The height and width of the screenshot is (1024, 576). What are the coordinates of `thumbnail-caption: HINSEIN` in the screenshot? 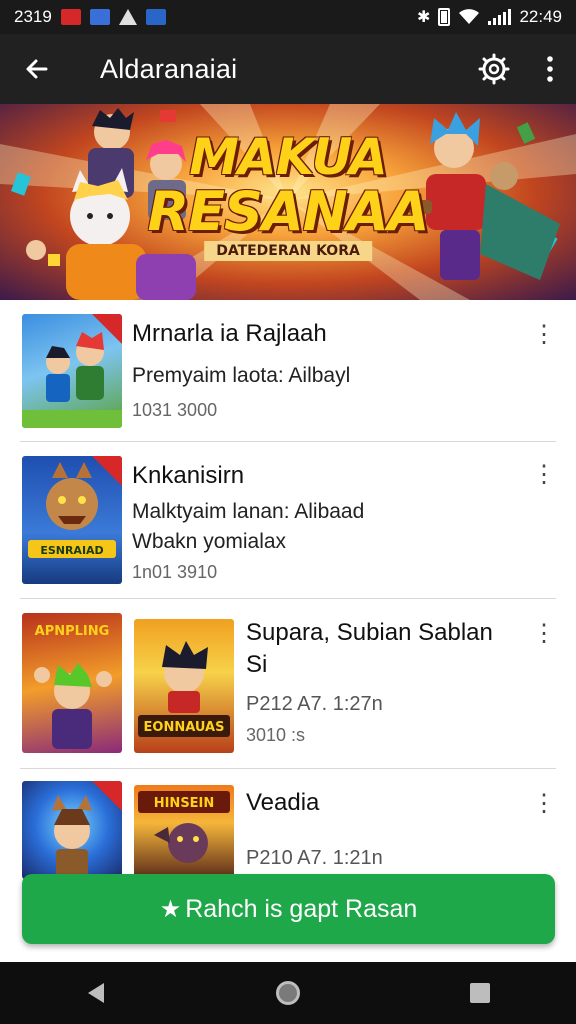 It's located at (184, 803).